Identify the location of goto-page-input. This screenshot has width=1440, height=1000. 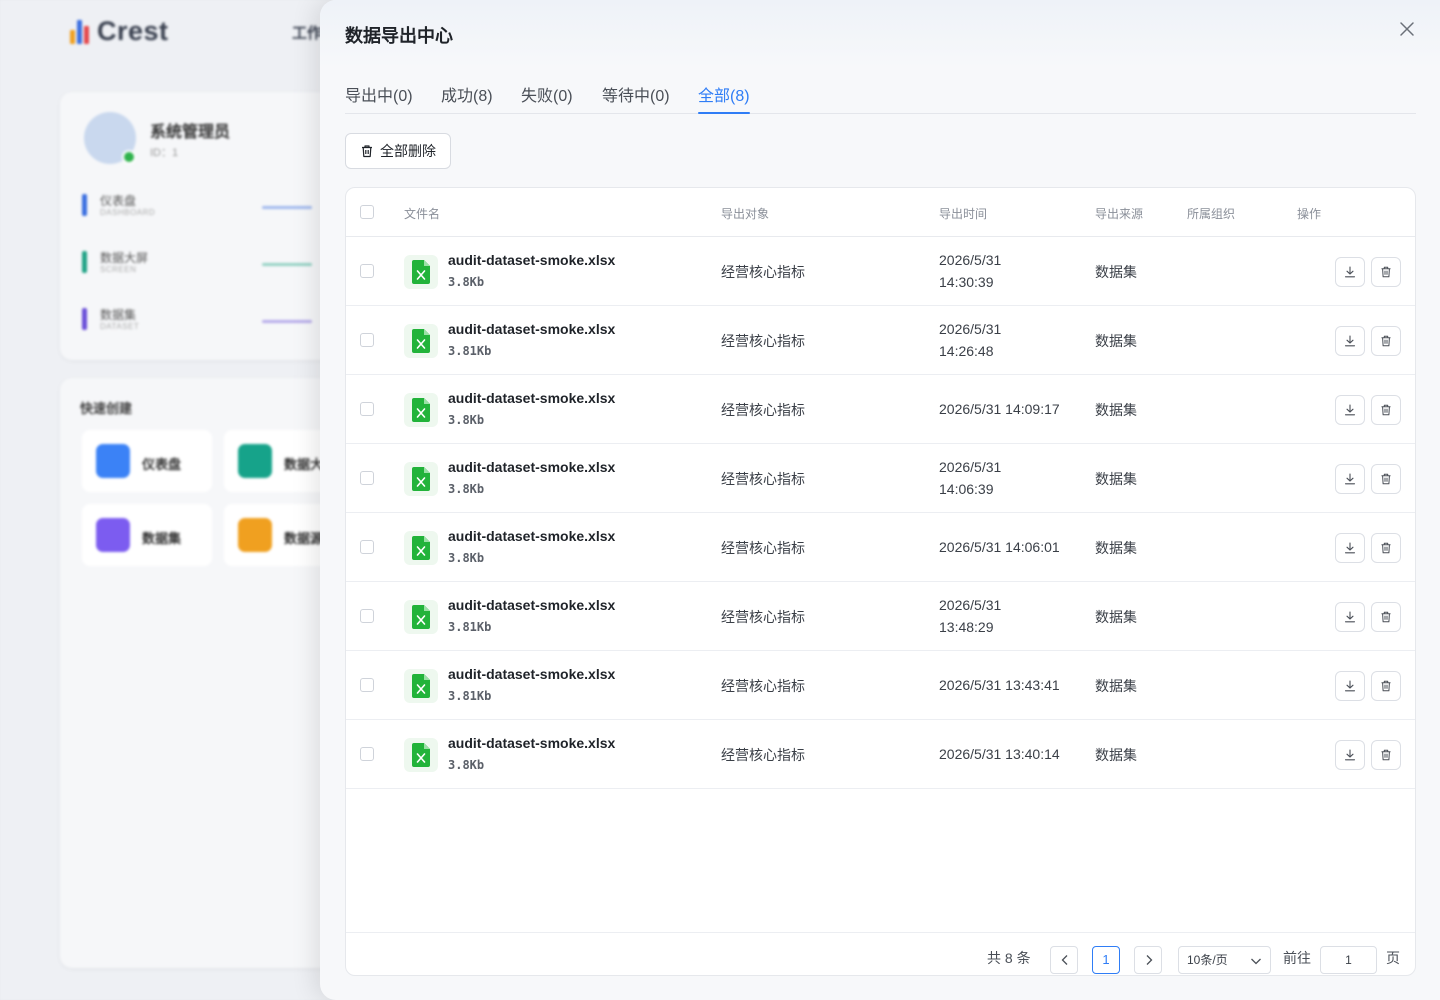
(1348, 960).